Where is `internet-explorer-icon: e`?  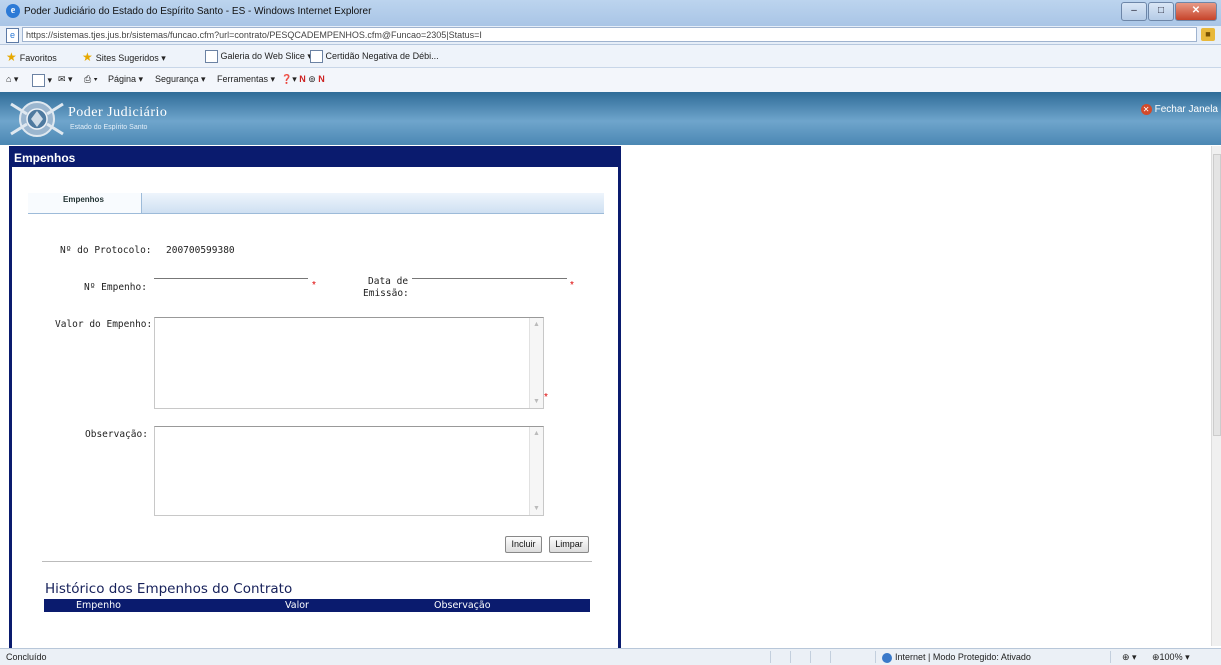 internet-explorer-icon: e is located at coordinates (13, 11).